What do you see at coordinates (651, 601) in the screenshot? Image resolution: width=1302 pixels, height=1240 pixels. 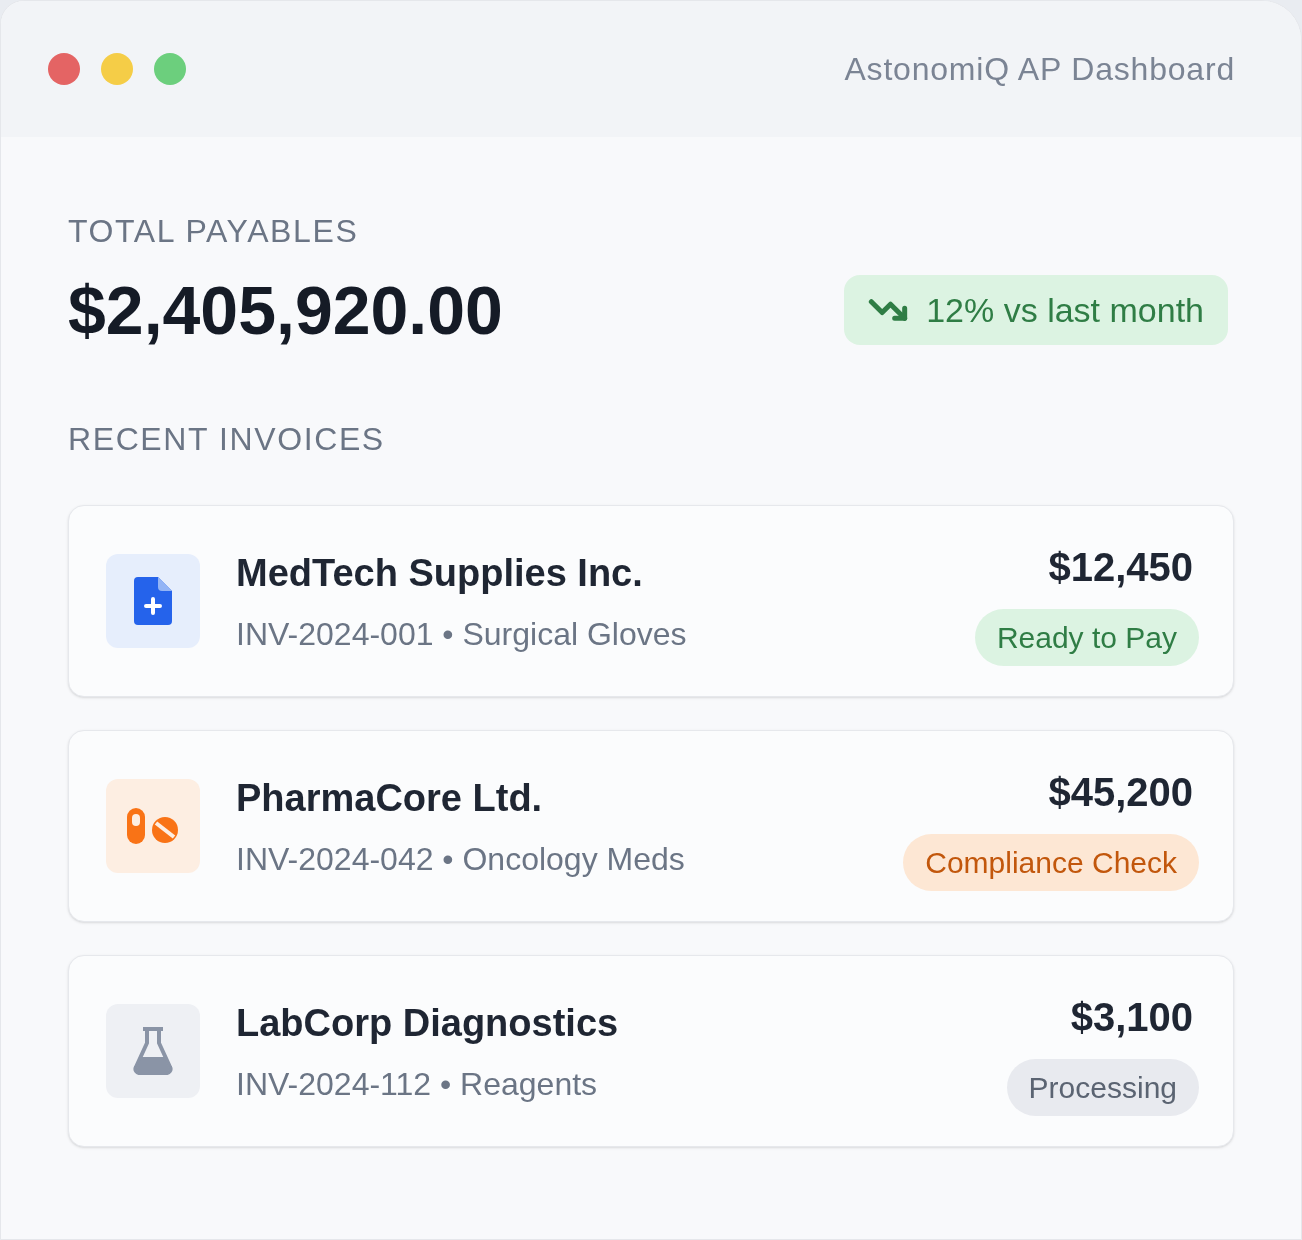 I see `invoice-card: MedTech Supplies Inc. INV-2024-001 • Surgical Gloves $12,450 Ready to Pay` at bounding box center [651, 601].